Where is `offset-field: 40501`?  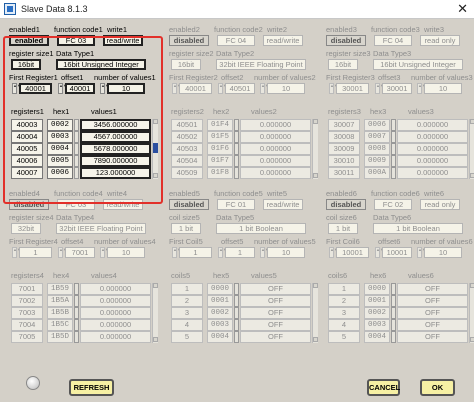
offset-field: 40501 is located at coordinates (240, 88).